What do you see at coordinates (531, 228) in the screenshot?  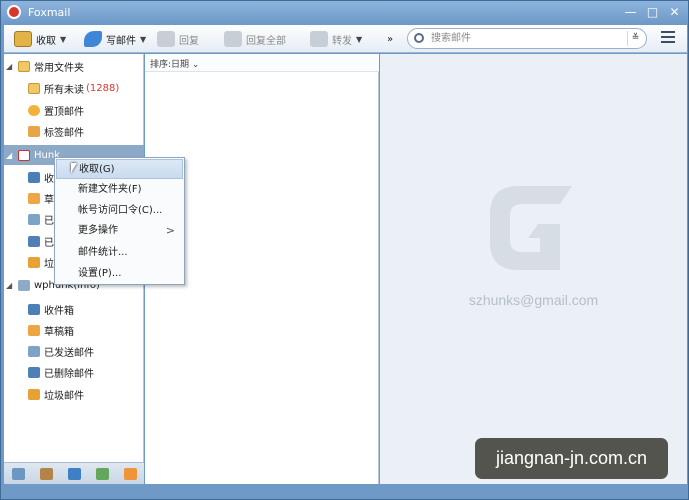 I see `foxmail-g-logo-icon` at bounding box center [531, 228].